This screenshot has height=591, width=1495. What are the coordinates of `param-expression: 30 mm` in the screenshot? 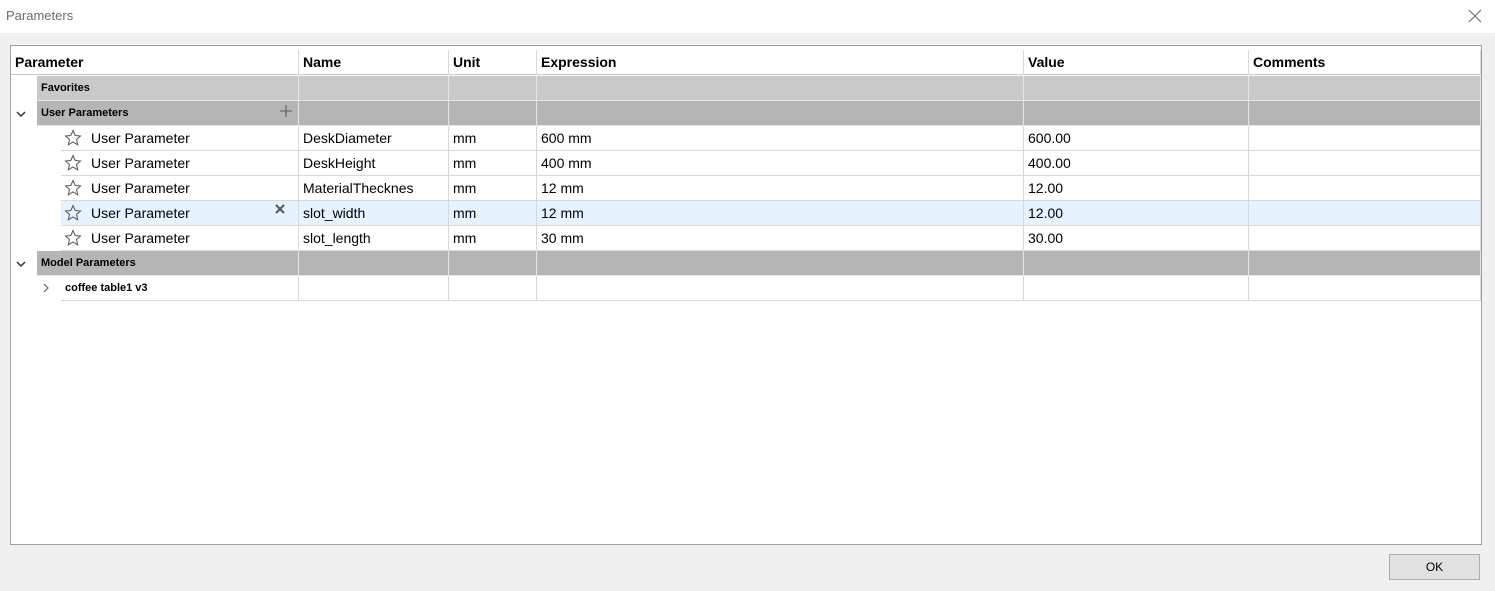 It's located at (780, 238).